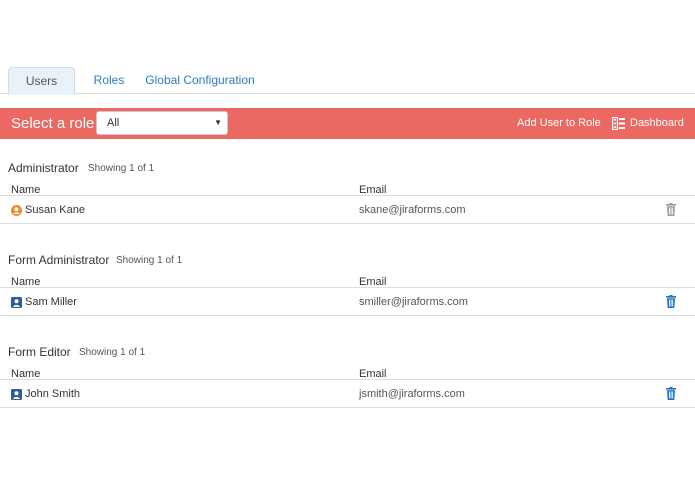 The width and height of the screenshot is (695, 494). I want to click on user-name: Susan Kane, so click(55, 210).